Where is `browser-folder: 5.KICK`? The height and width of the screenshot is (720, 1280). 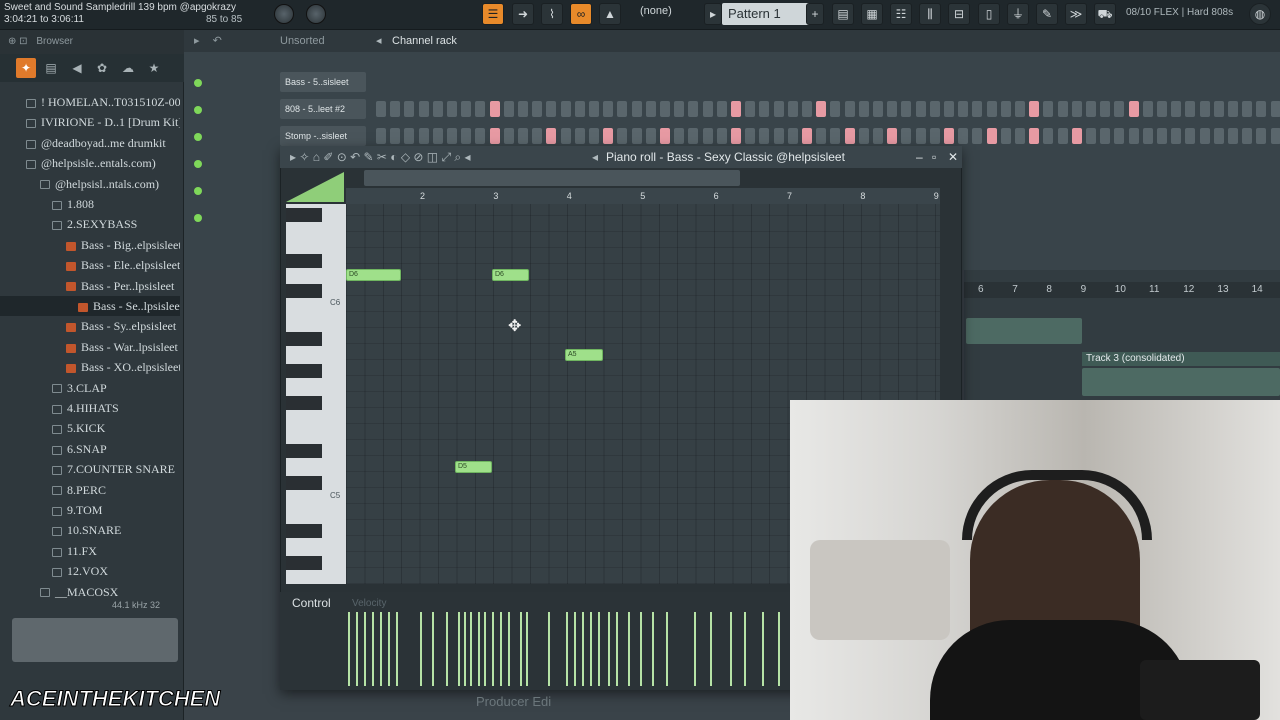
browser-folder: 5.KICK is located at coordinates (90, 428).